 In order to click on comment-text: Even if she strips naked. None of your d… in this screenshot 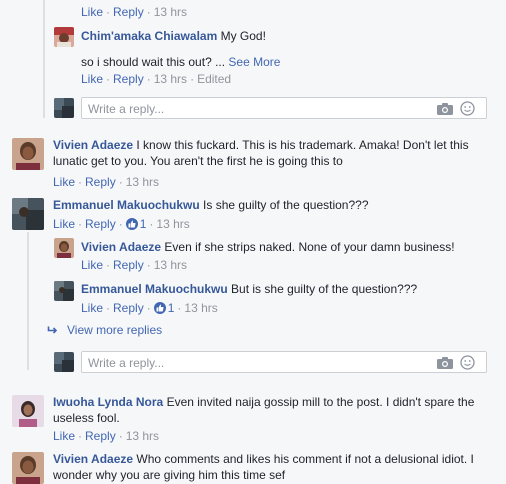, I will do `click(309, 247)`.